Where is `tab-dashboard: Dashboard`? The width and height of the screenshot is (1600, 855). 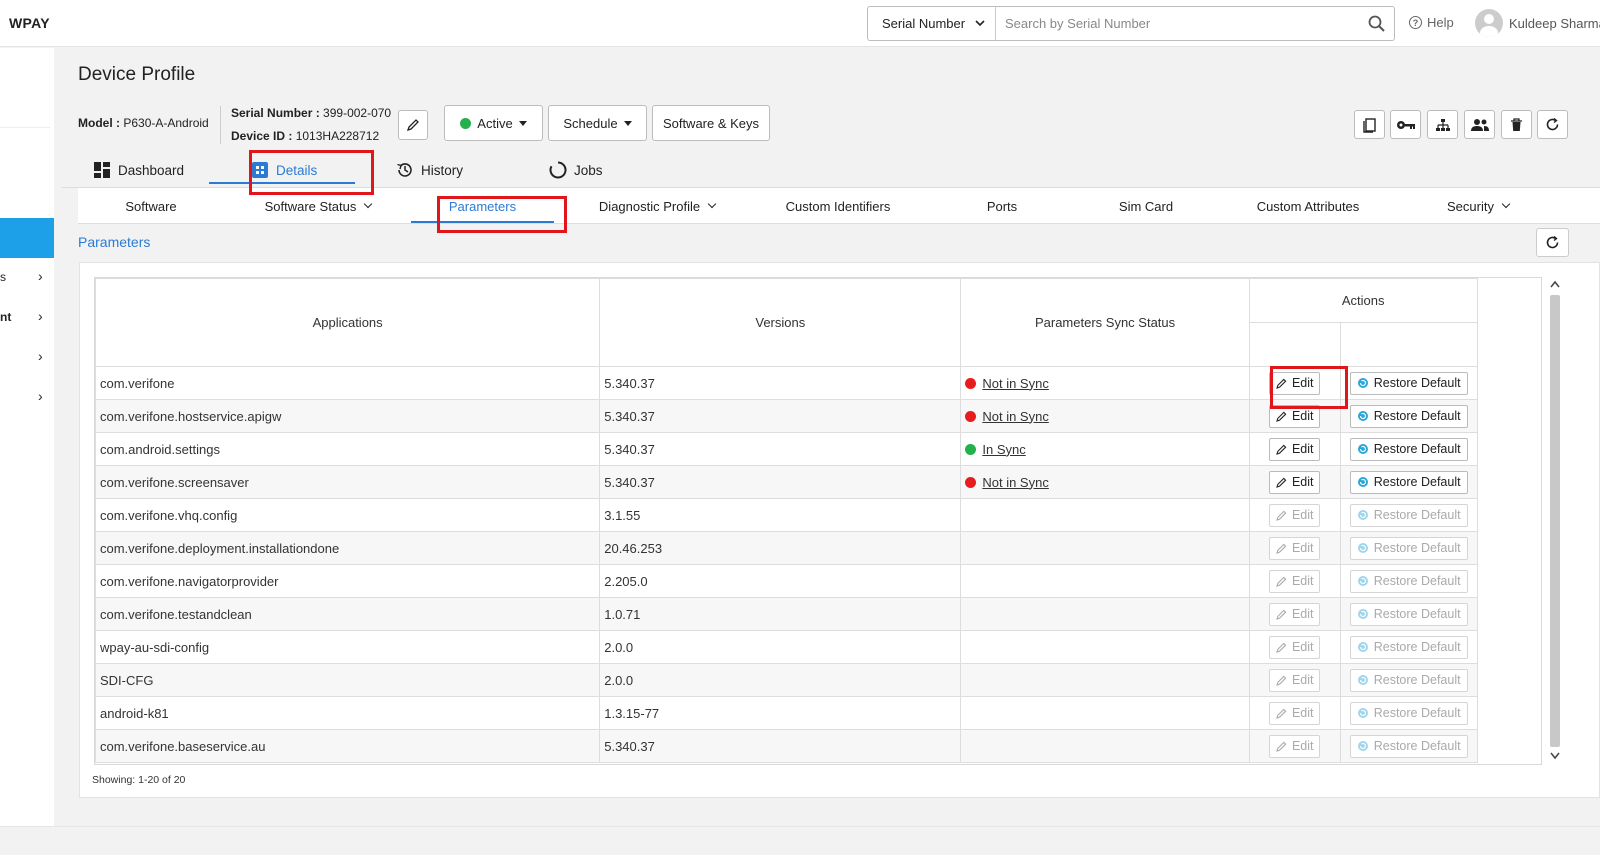
tab-dashboard: Dashboard is located at coordinates (138, 170).